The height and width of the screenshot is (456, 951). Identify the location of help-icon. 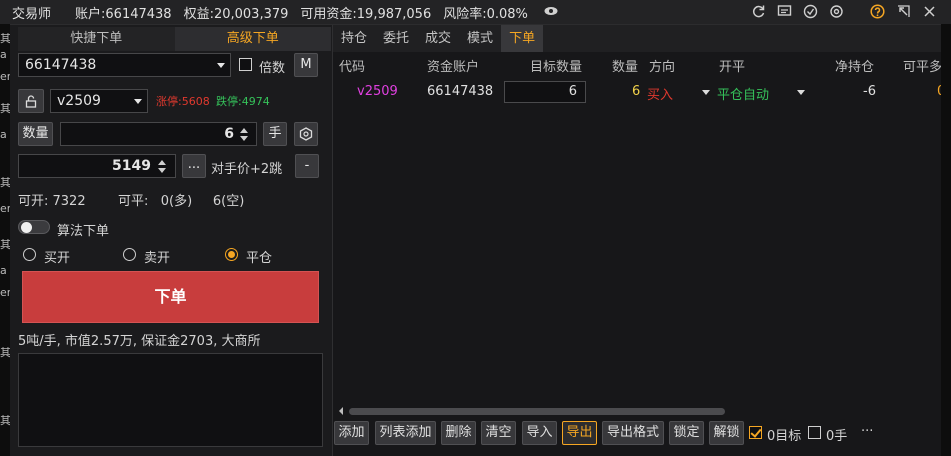
(877, 11).